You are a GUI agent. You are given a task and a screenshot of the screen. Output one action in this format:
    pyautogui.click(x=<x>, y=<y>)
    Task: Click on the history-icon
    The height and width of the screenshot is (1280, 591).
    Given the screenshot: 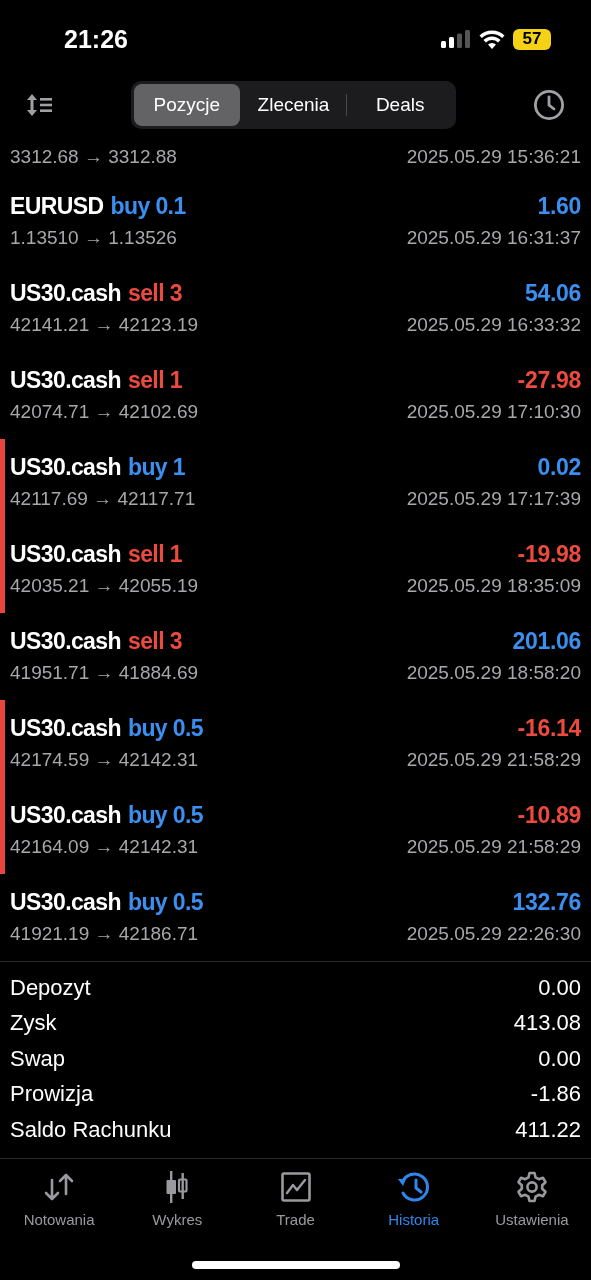 What is the action you would take?
    pyautogui.click(x=413, y=1186)
    